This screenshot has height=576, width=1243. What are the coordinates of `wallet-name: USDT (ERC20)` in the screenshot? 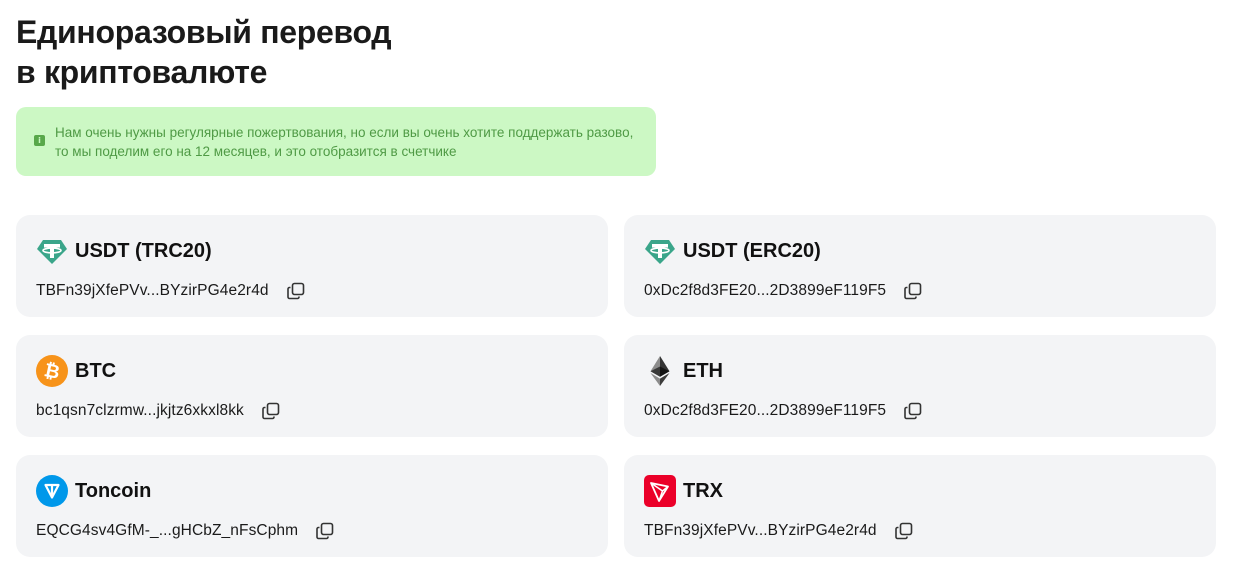 It's located at (752, 250).